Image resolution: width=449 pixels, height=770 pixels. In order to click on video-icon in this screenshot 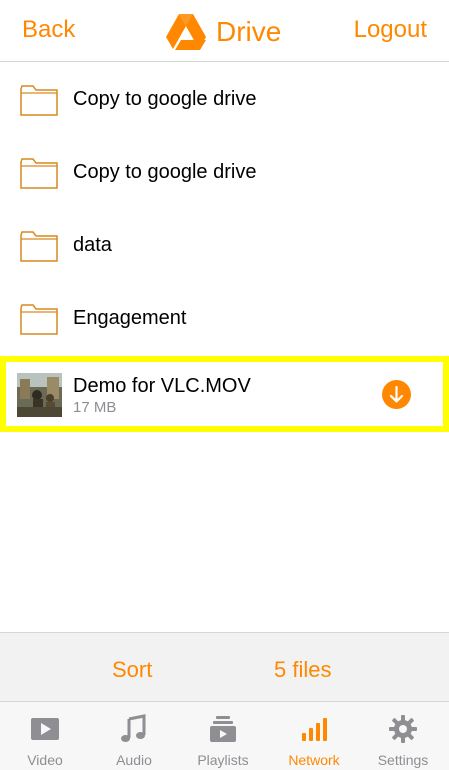, I will do `click(45, 729)`.